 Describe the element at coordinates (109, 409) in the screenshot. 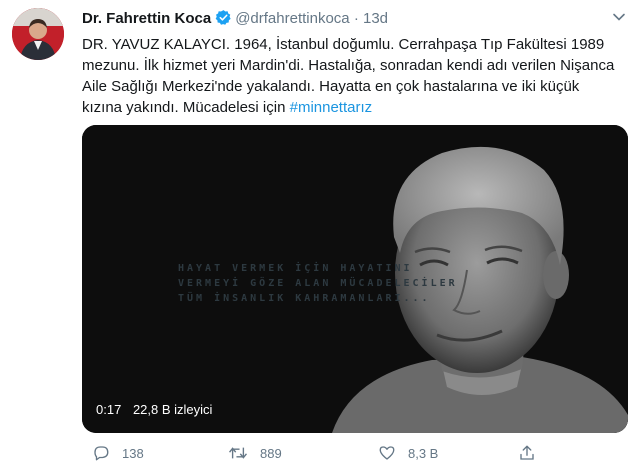

I see `video-duration: 0:17` at that location.